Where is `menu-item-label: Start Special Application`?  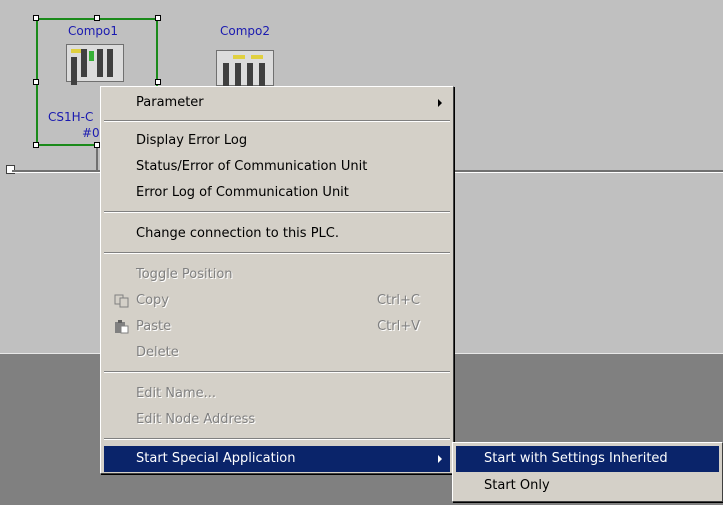 menu-item-label: Start Special Application is located at coordinates (216, 458).